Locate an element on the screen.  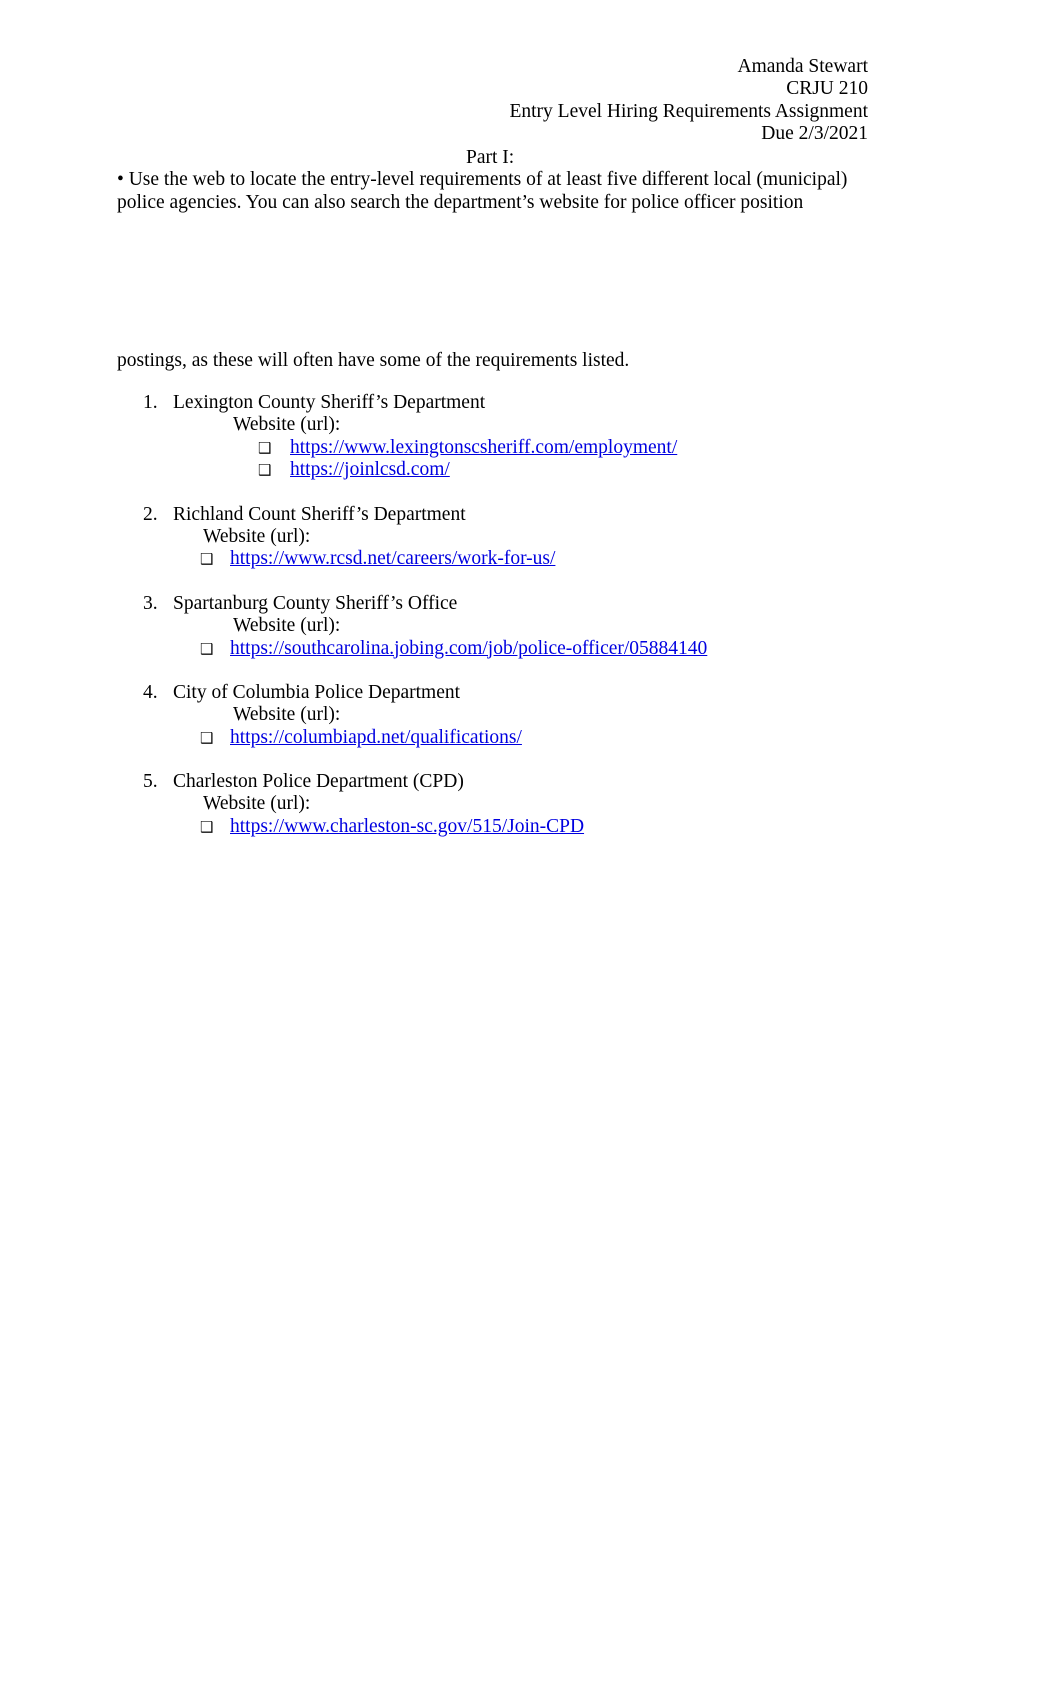
agency-name: Spartanburg County Sheriff’s Office is located at coordinates (315, 603).